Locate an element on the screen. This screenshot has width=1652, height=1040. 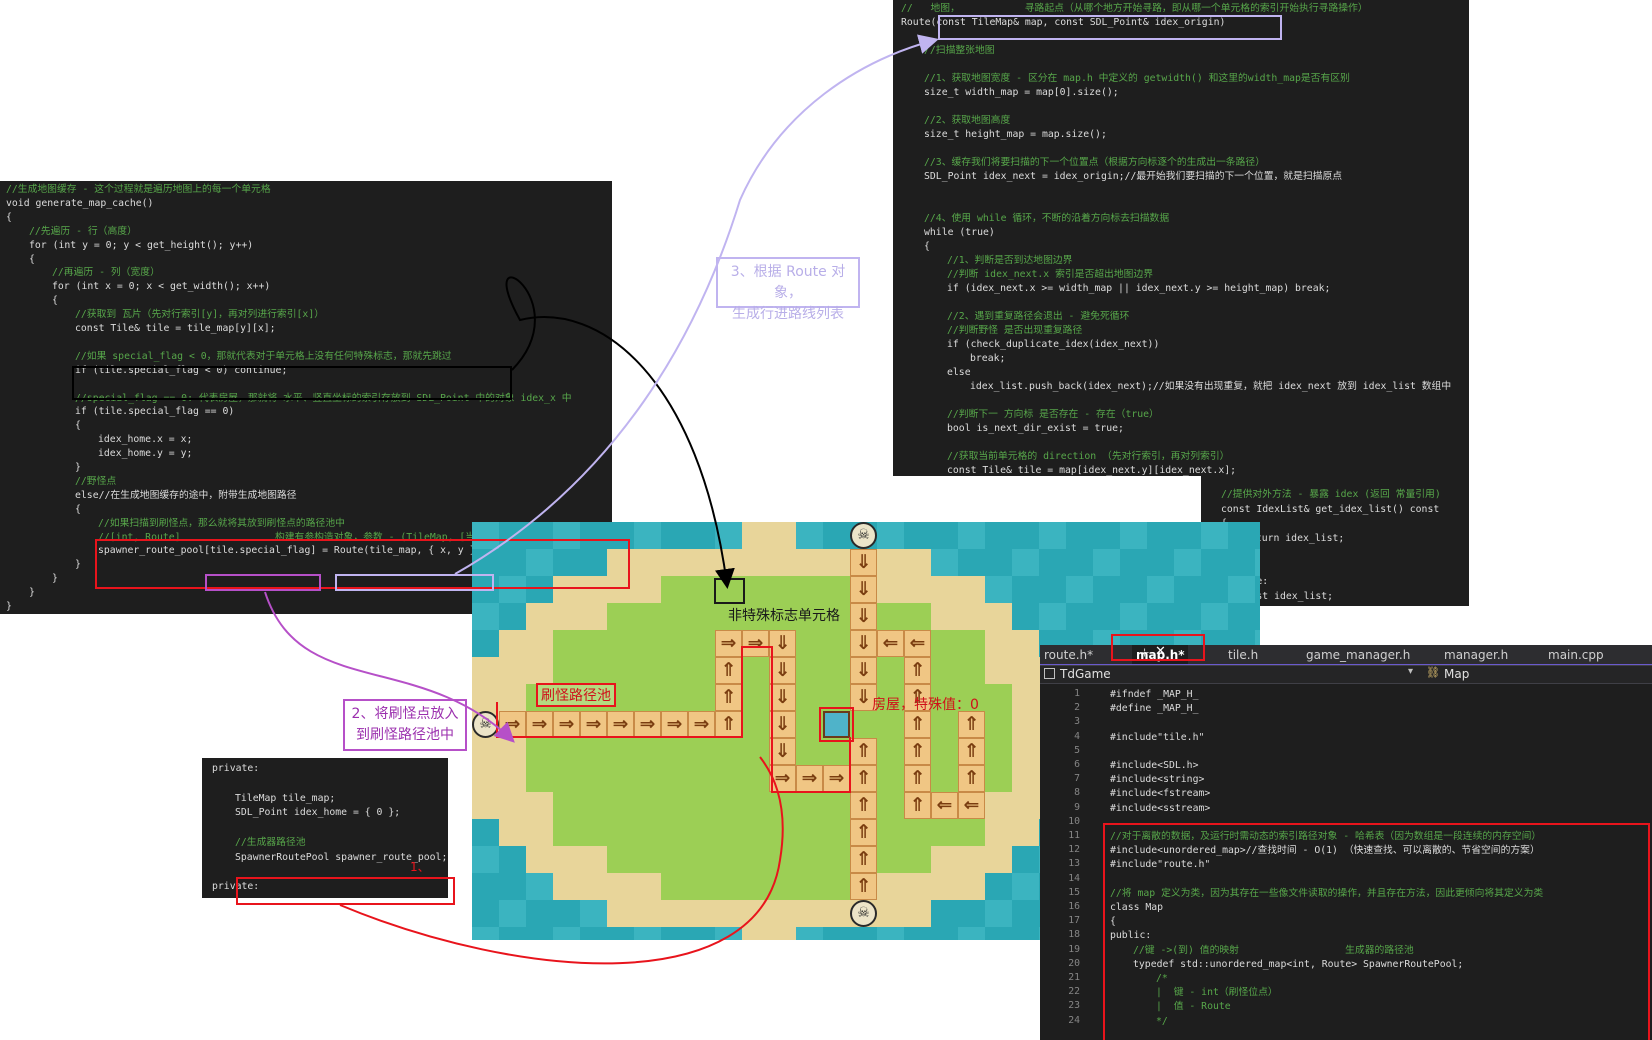
unordered-map-box is located at coordinates (1376, 931).